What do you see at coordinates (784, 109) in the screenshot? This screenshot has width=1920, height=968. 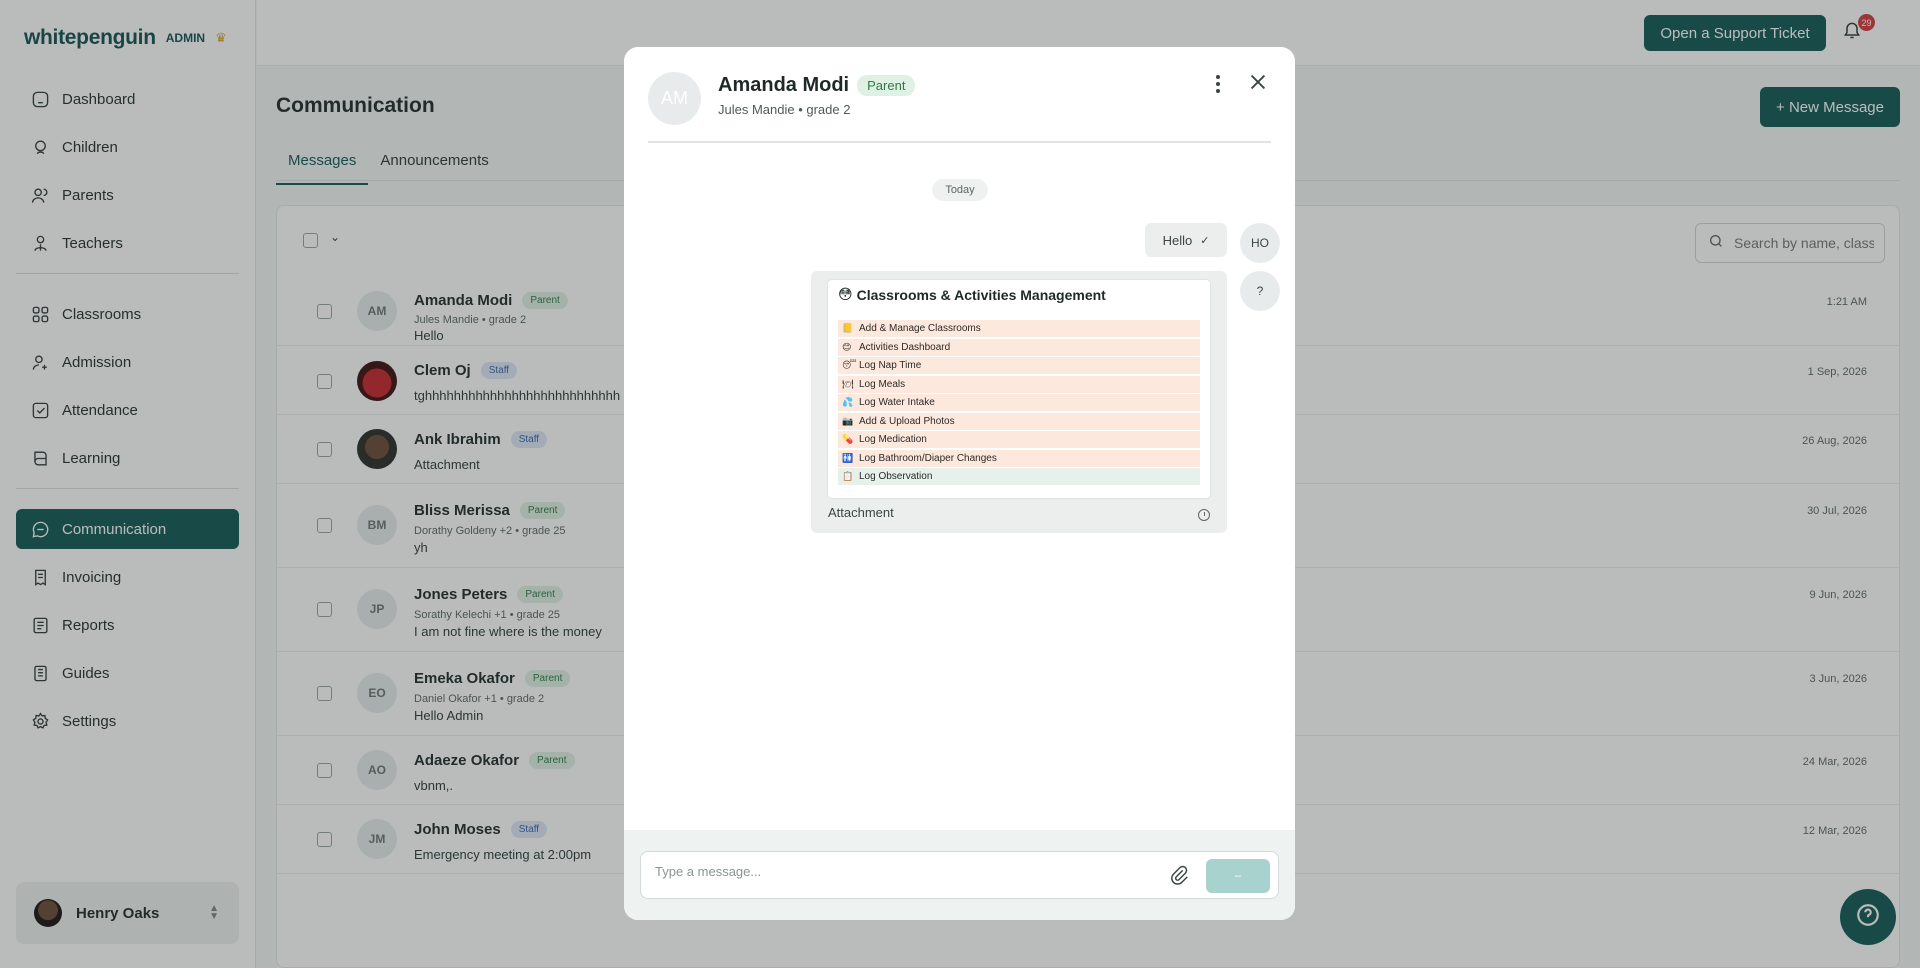 I see `contact-sub: Jules Mandie • grade 2` at bounding box center [784, 109].